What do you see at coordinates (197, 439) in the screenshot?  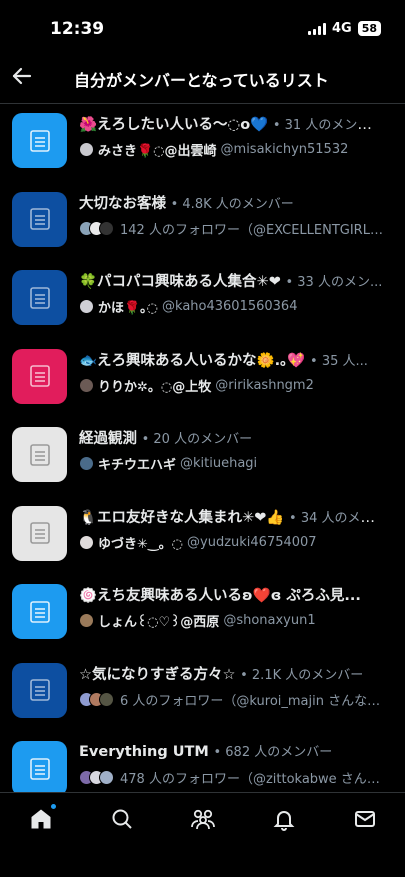 I see `list-member-count: • 20 人のメンバー` at bounding box center [197, 439].